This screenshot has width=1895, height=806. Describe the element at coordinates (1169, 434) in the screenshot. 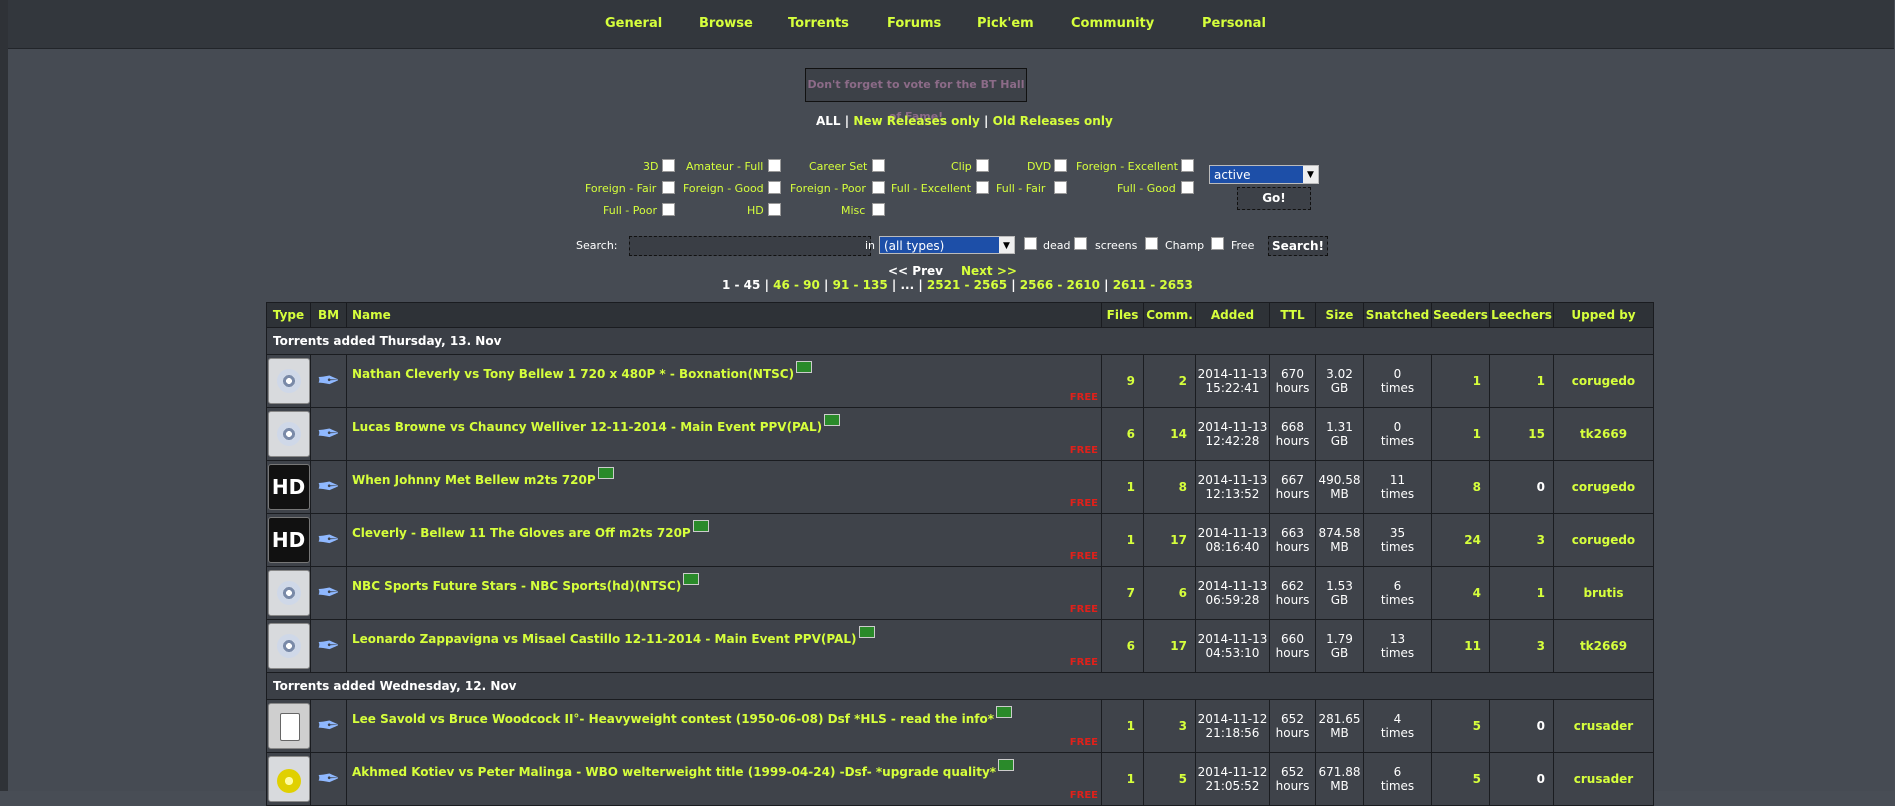

I see `comments-count: 14` at that location.